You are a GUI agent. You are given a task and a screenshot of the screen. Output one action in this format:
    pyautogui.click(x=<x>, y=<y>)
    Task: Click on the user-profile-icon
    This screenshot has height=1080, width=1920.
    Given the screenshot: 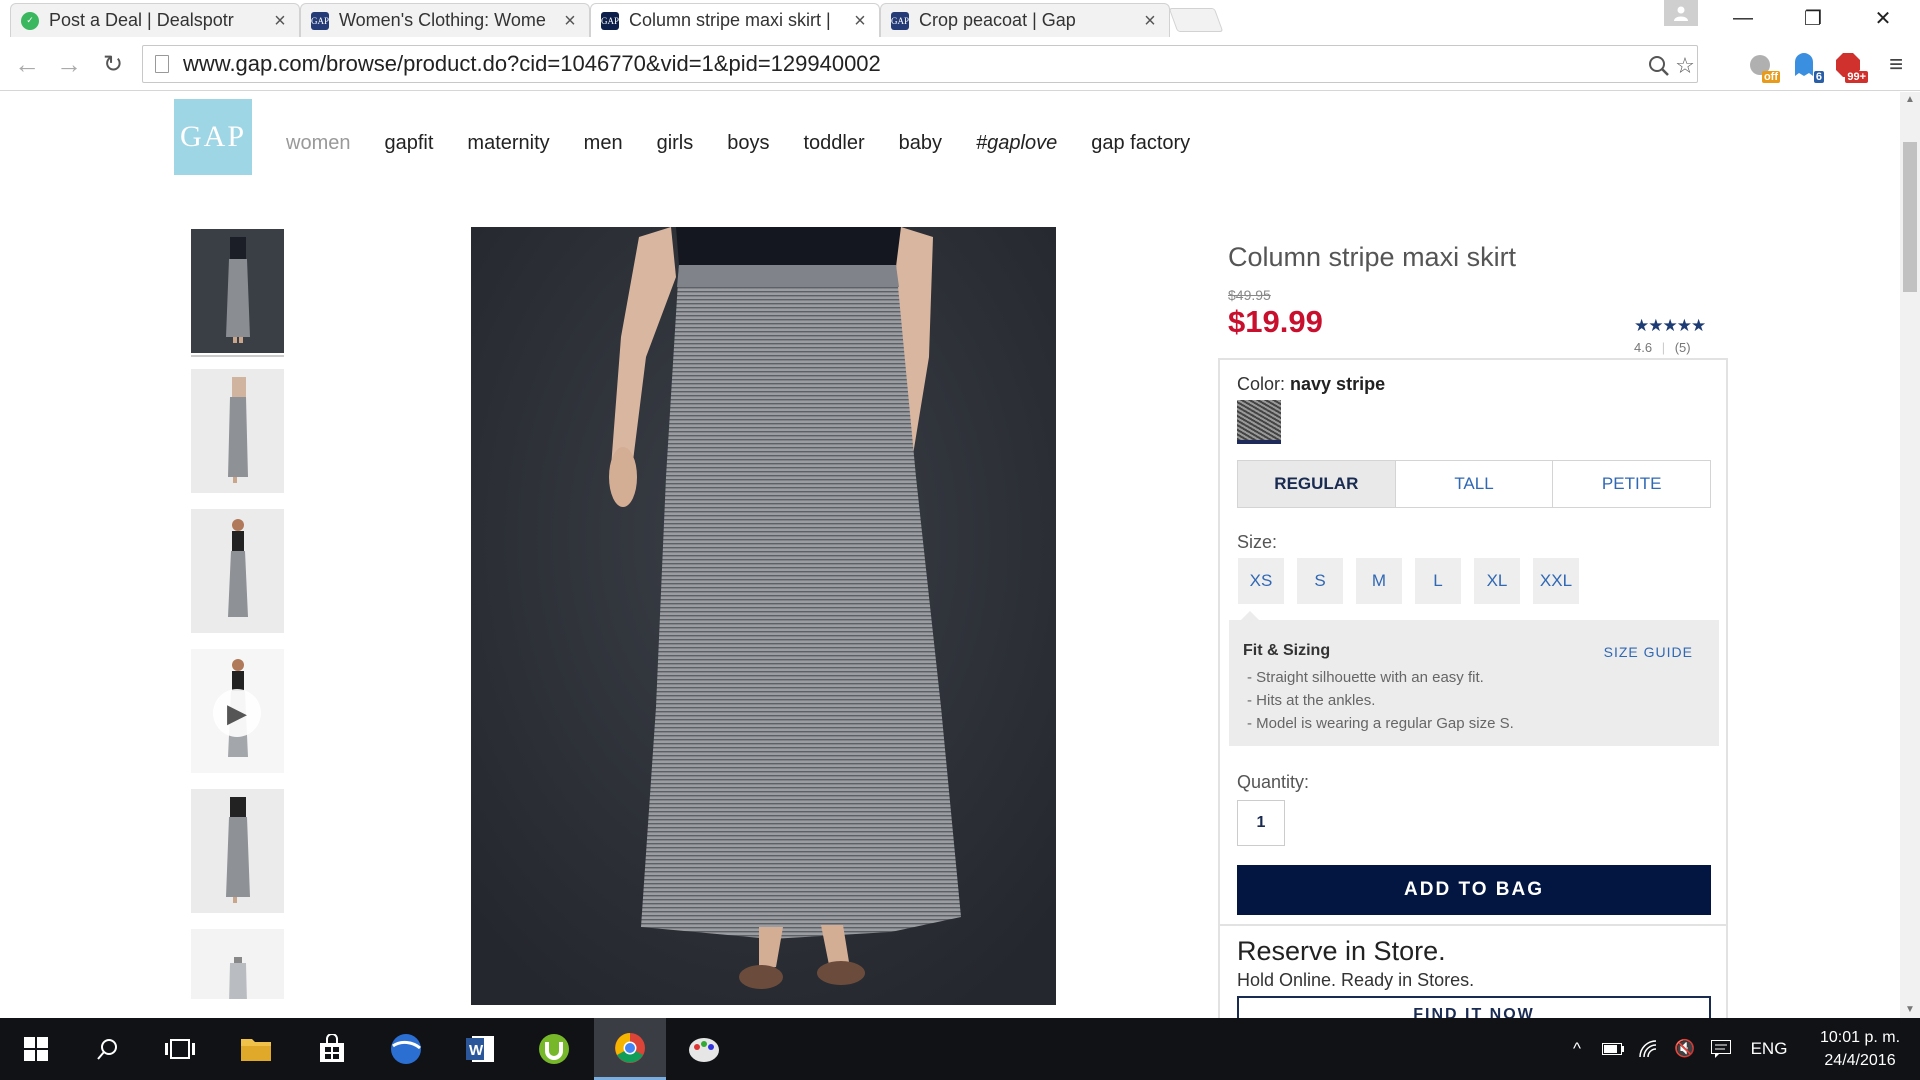 What is the action you would take?
    pyautogui.click(x=1681, y=13)
    